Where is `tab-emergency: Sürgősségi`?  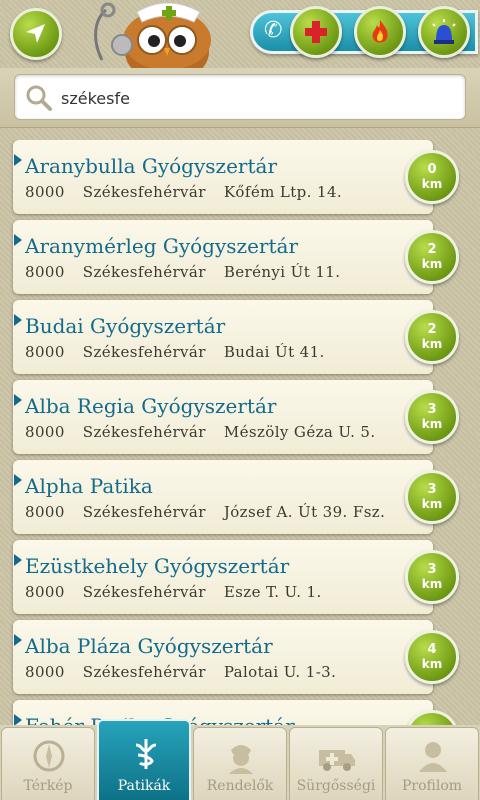
tab-emergency: Sürgősségi is located at coordinates (336, 763).